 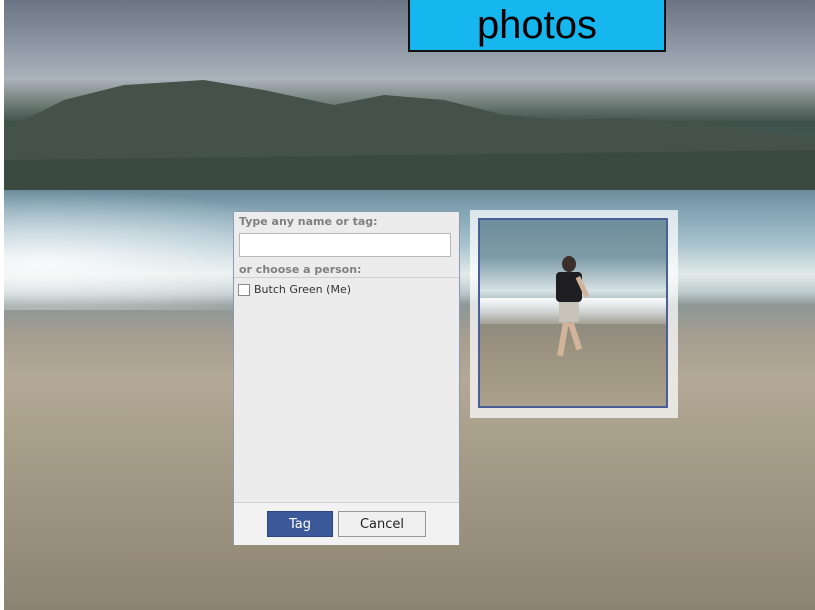 What do you see at coordinates (302, 289) in the screenshot?
I see `person-name: Butch Green (Me)` at bounding box center [302, 289].